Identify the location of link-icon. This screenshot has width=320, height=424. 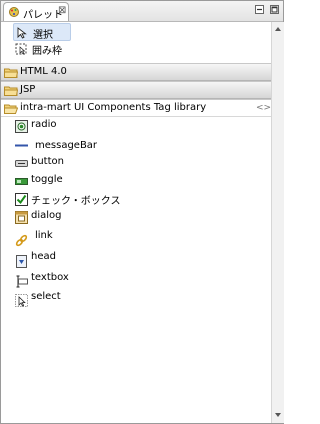
(21, 240).